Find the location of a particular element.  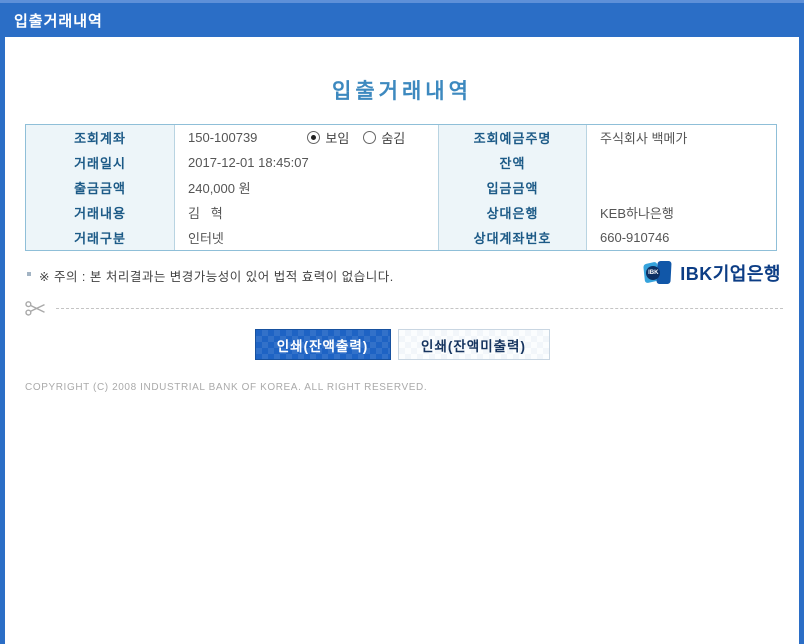

bullet-square is located at coordinates (29, 274).